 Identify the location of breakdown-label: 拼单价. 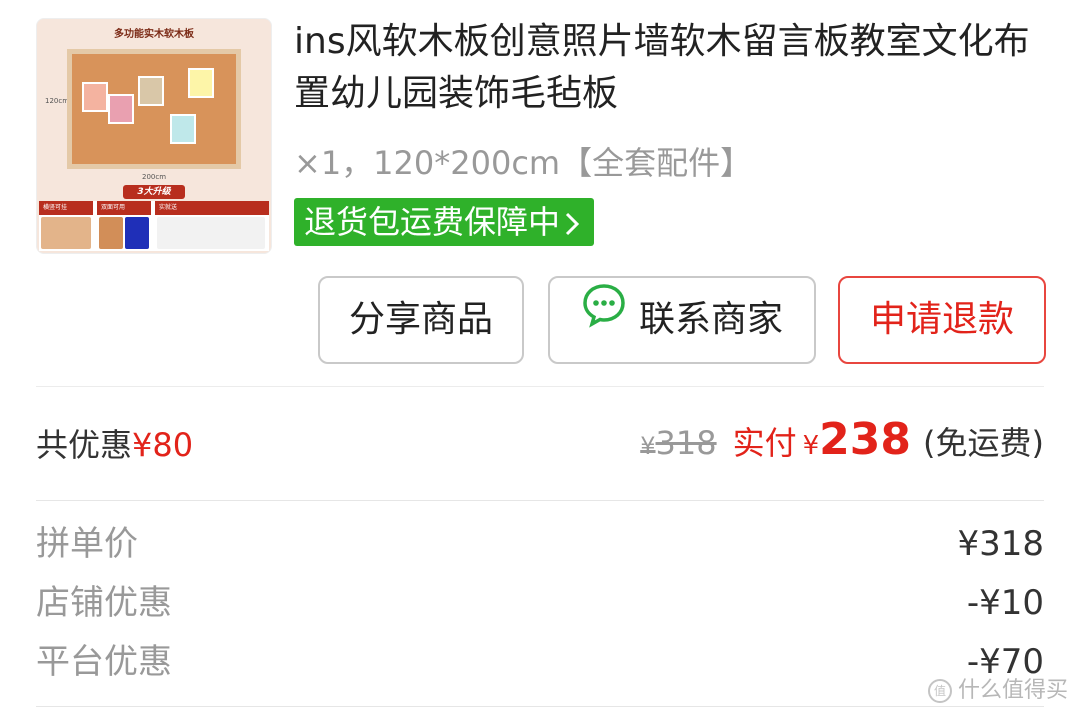
(87, 544).